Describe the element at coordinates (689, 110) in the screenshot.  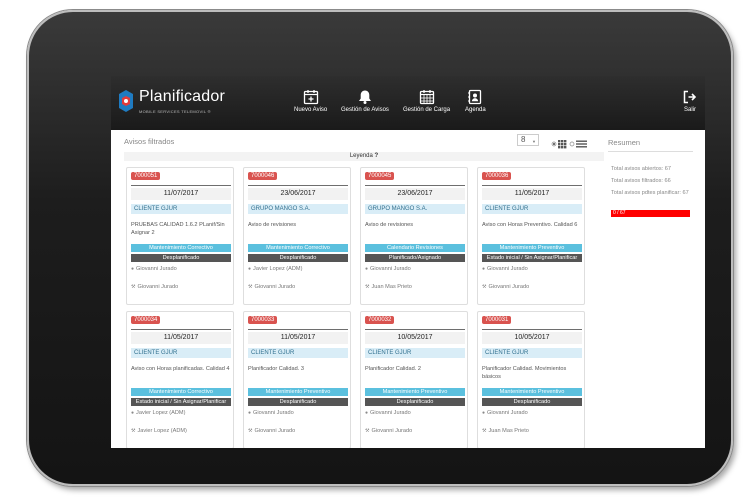
I see `logout-label: Salir` at that location.